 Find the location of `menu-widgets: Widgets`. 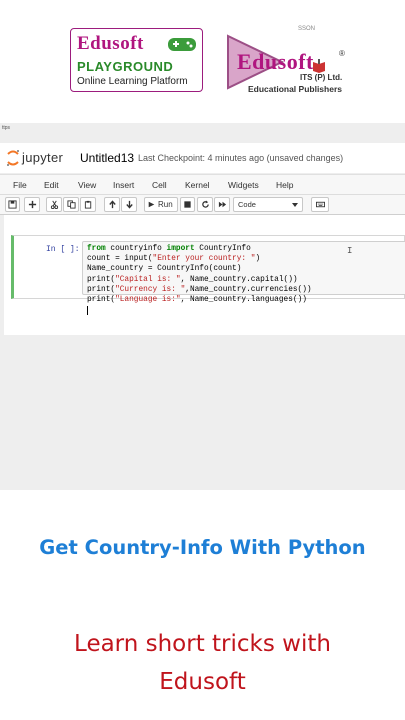

menu-widgets: Widgets is located at coordinates (243, 185).